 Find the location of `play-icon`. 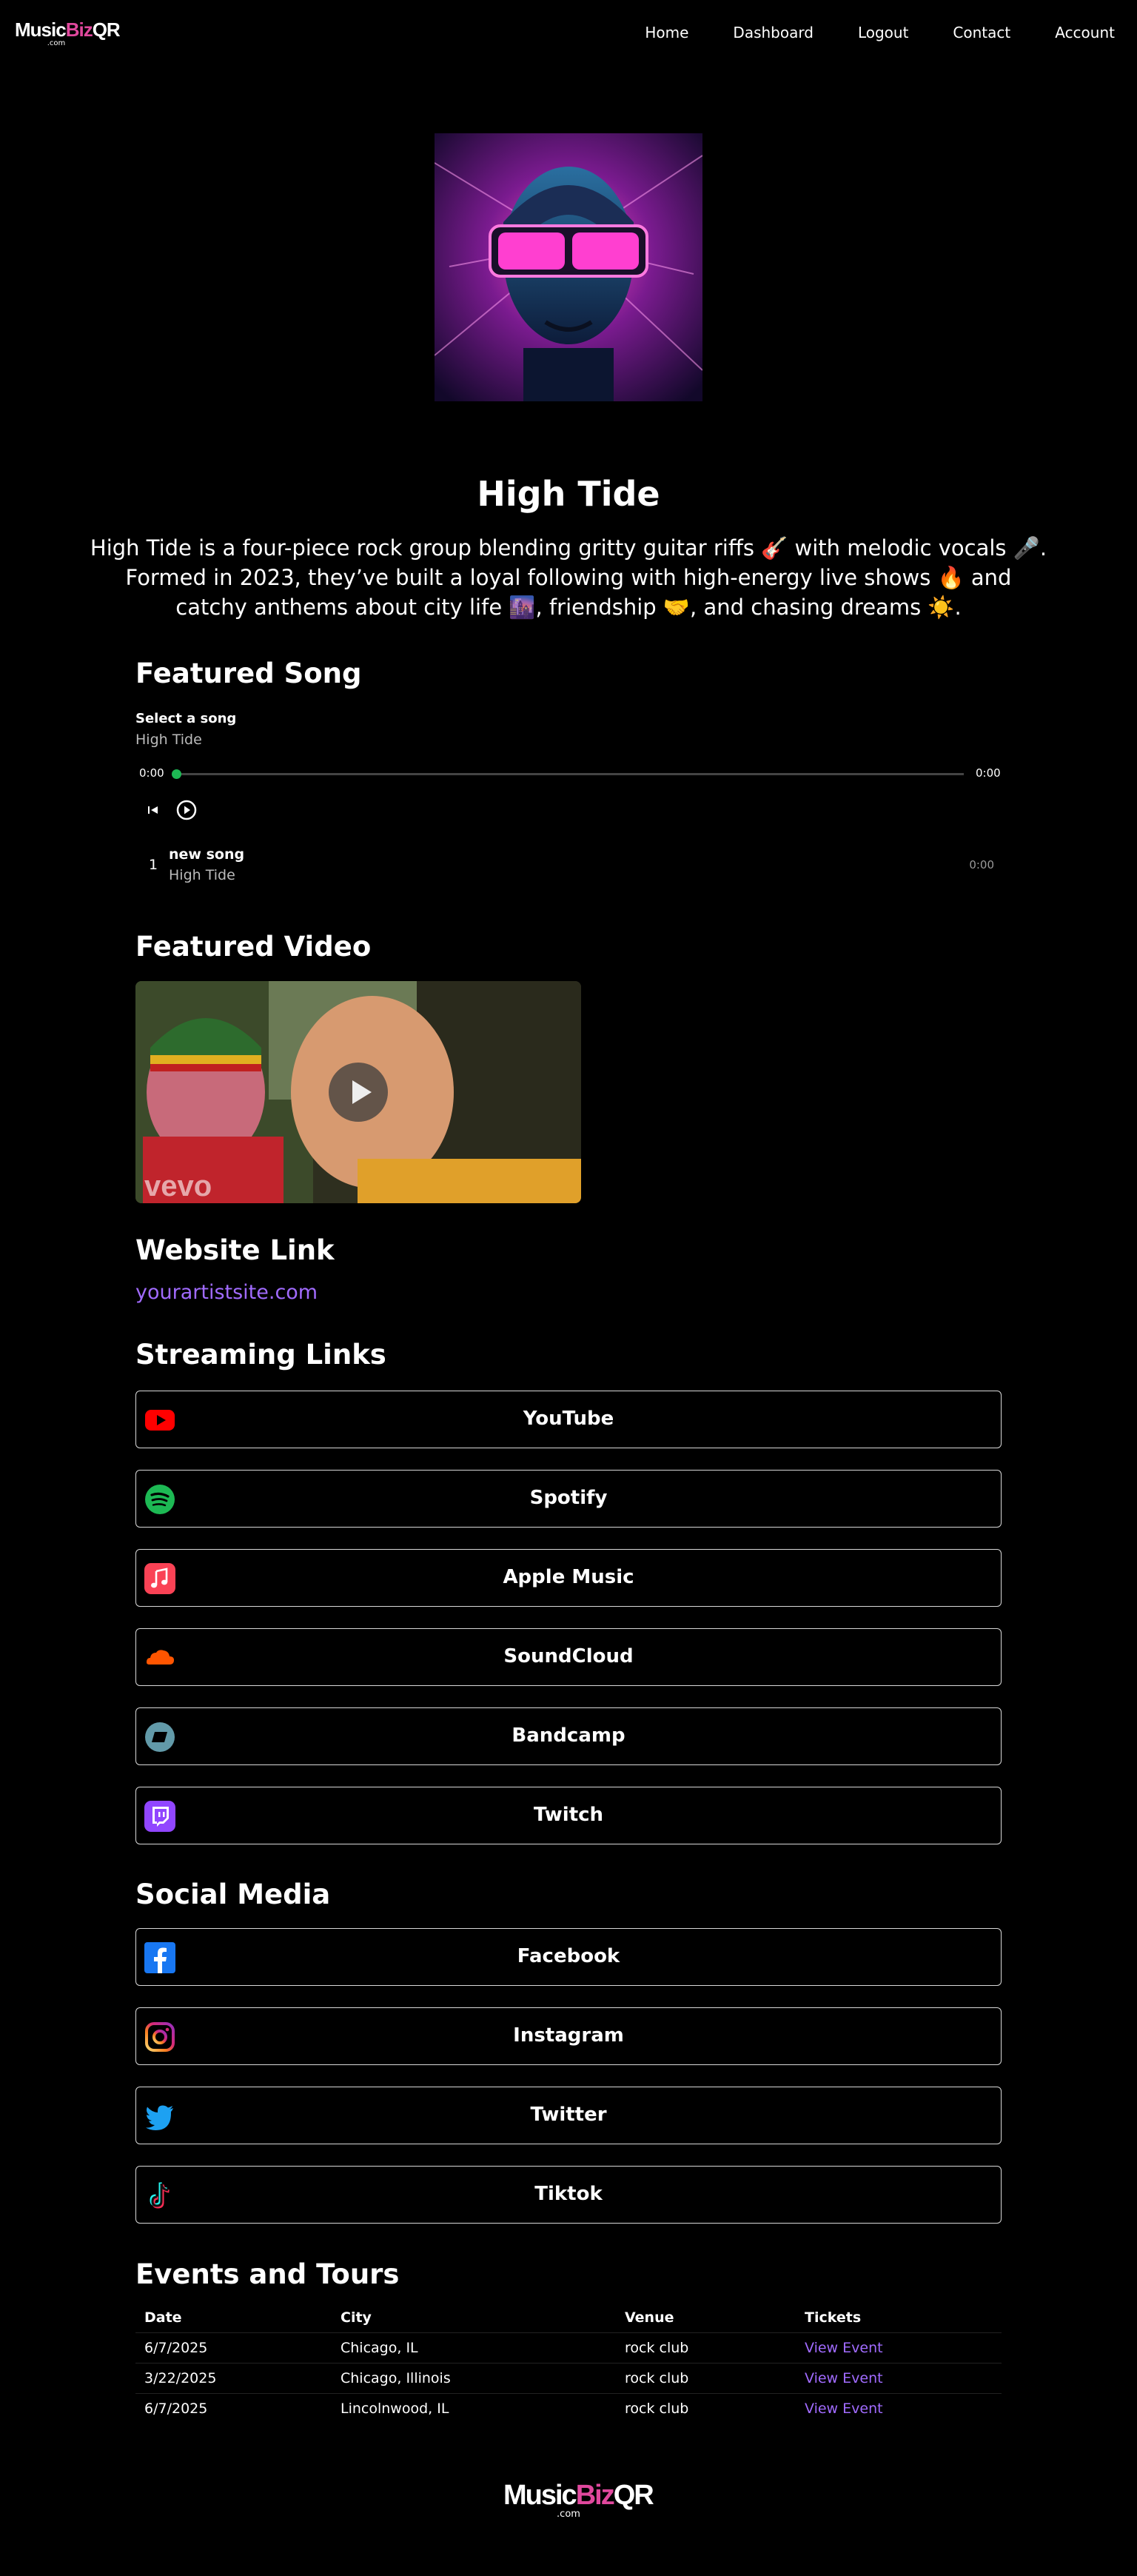

play-icon is located at coordinates (362, 1092).